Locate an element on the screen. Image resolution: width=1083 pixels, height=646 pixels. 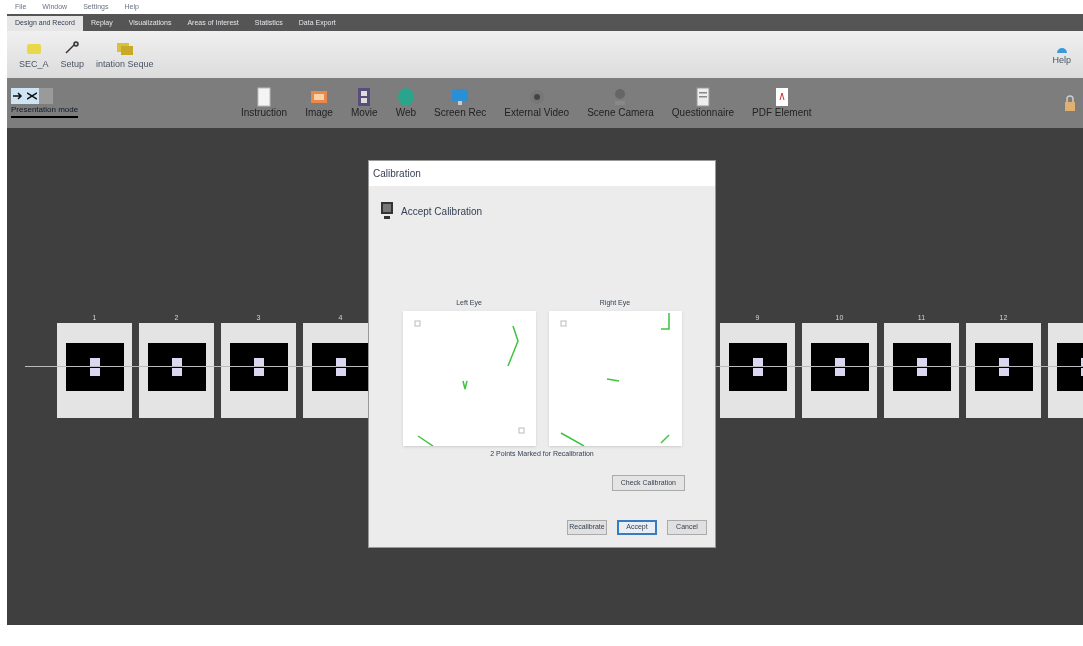
arrow-icon is located at coordinates (18, 96).